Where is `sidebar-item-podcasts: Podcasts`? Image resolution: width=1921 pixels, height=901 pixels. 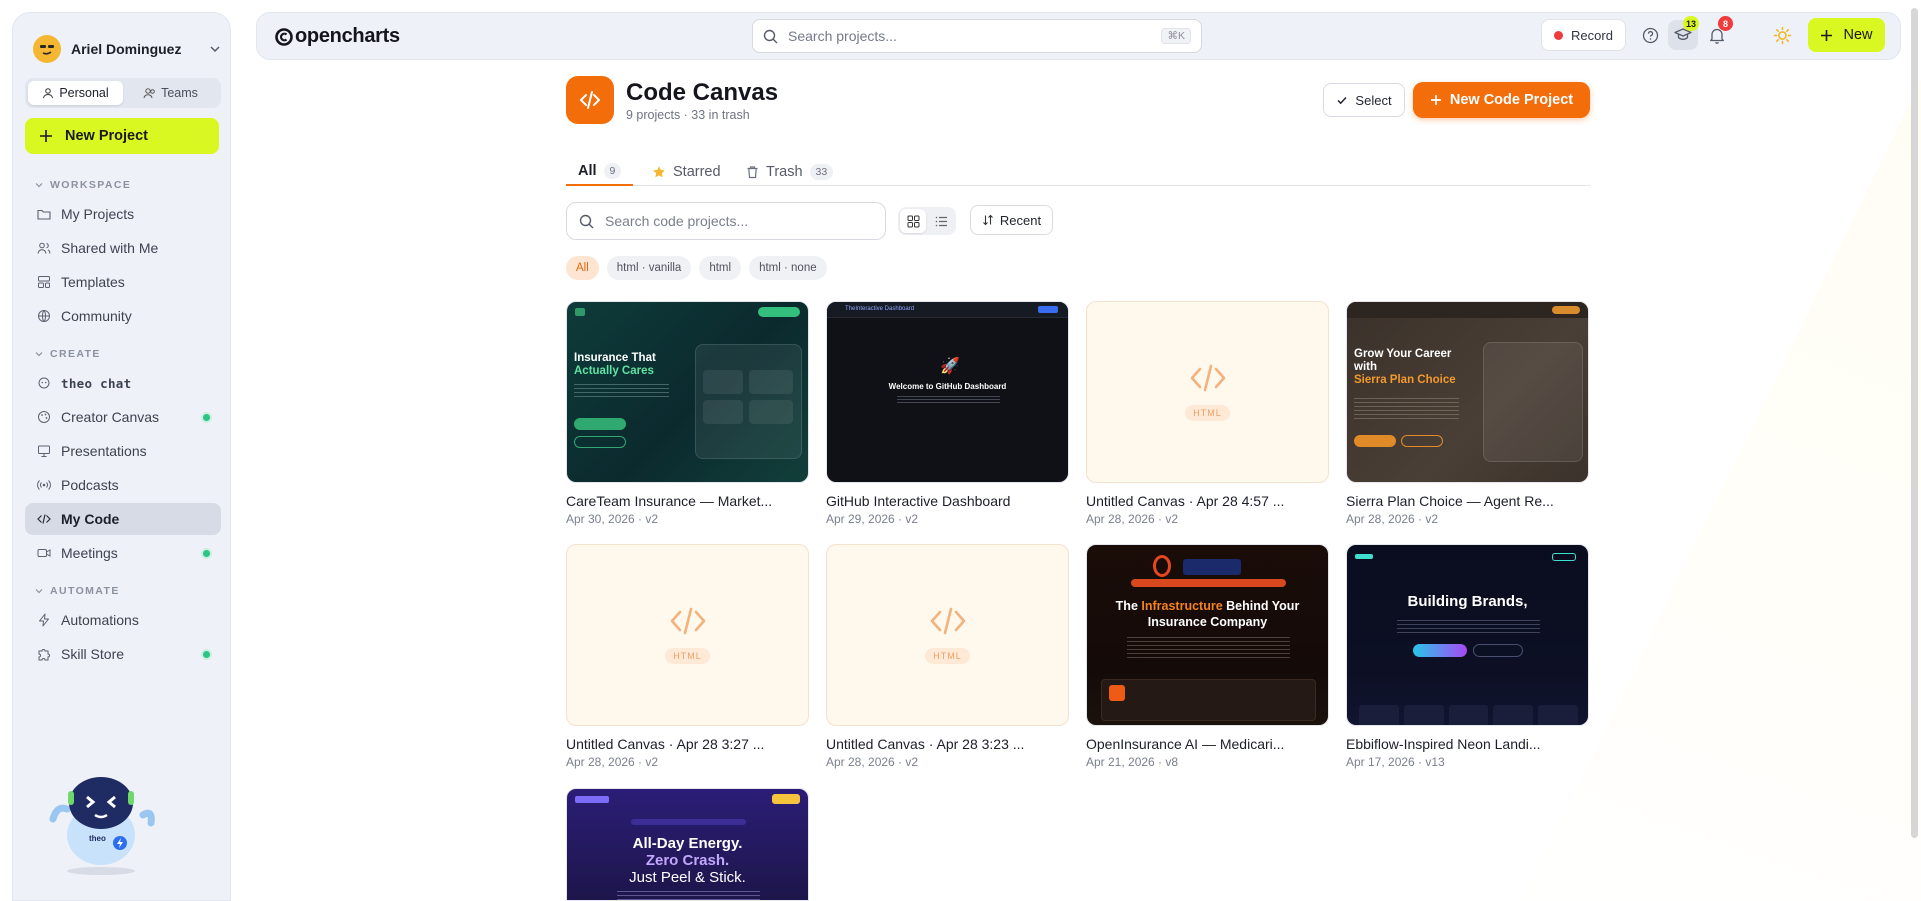 sidebar-item-podcasts: Podcasts is located at coordinates (123, 485).